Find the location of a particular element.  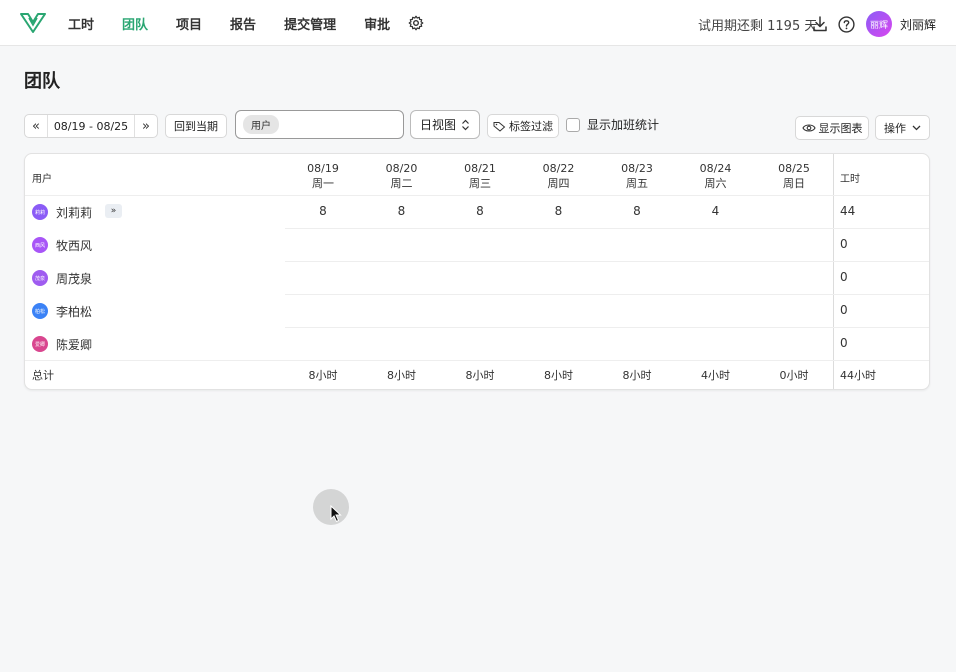

day-header-weekday: 周二 is located at coordinates (401, 183).